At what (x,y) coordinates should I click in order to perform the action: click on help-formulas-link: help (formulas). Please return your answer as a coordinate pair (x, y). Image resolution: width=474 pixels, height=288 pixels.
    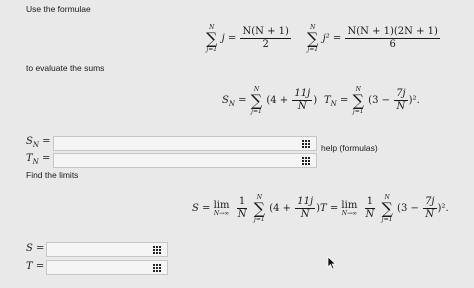
    Looking at the image, I should click on (349, 148).